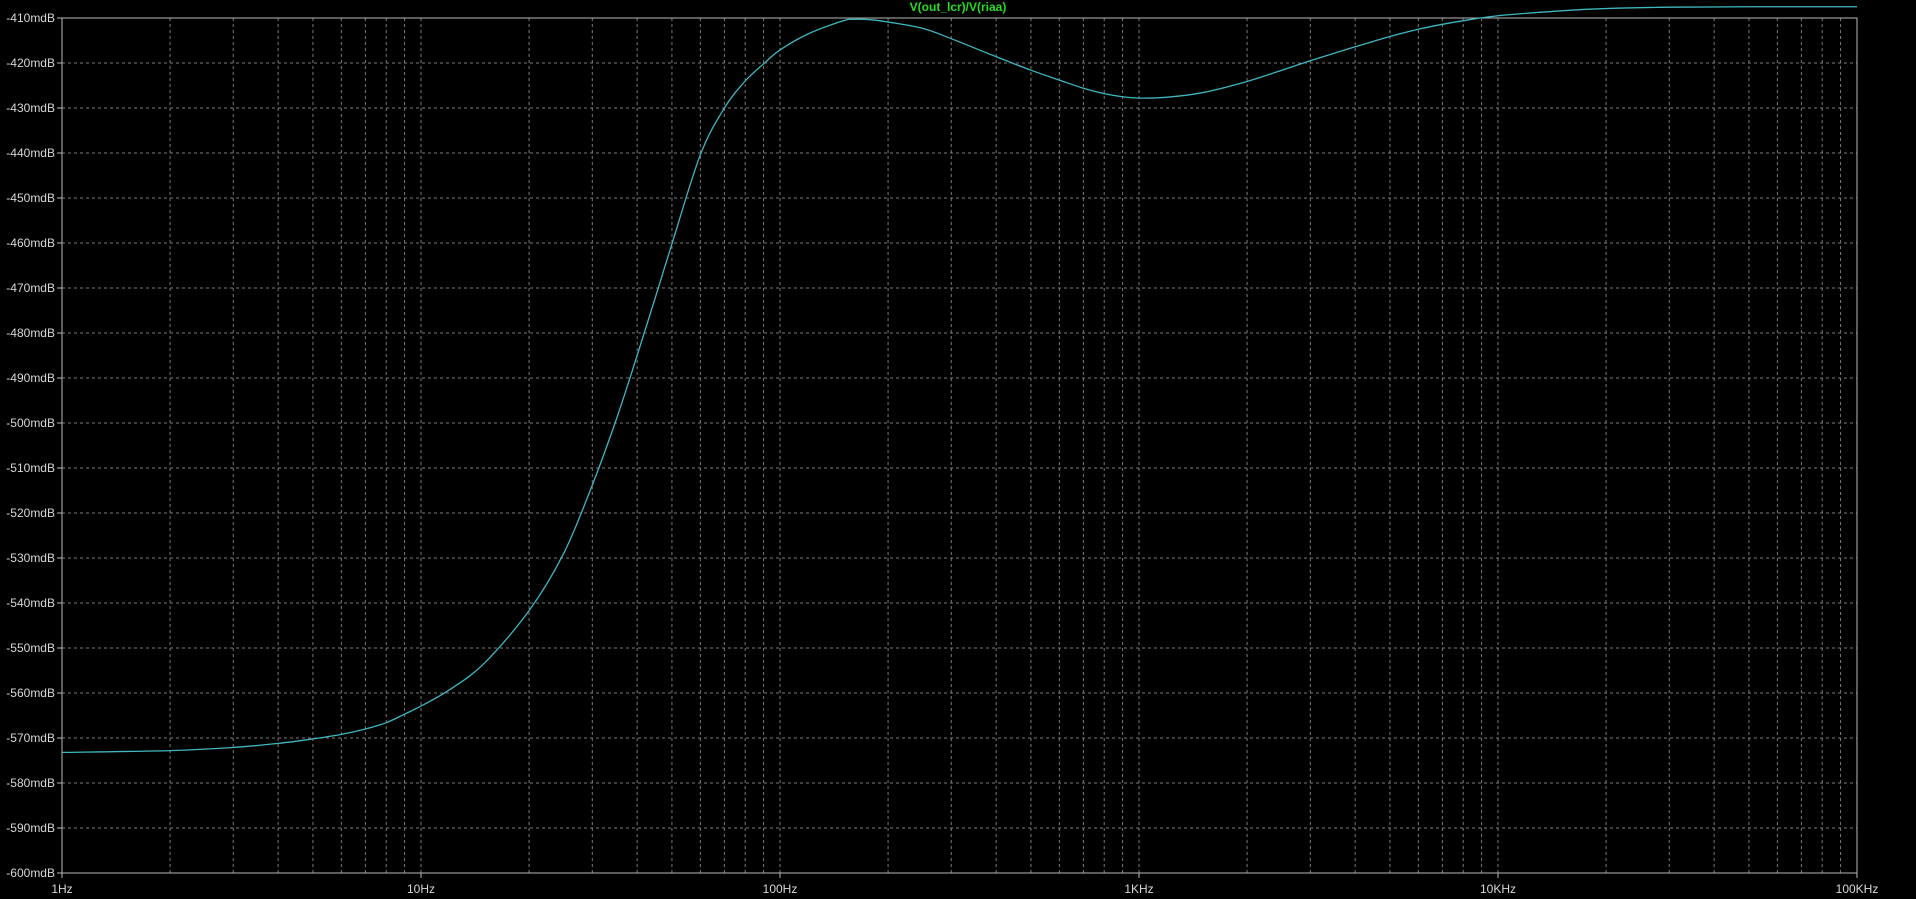 The width and height of the screenshot is (1916, 899). Describe the element at coordinates (30, 18) in the screenshot. I see `y-tick-label: -410mdB` at that location.